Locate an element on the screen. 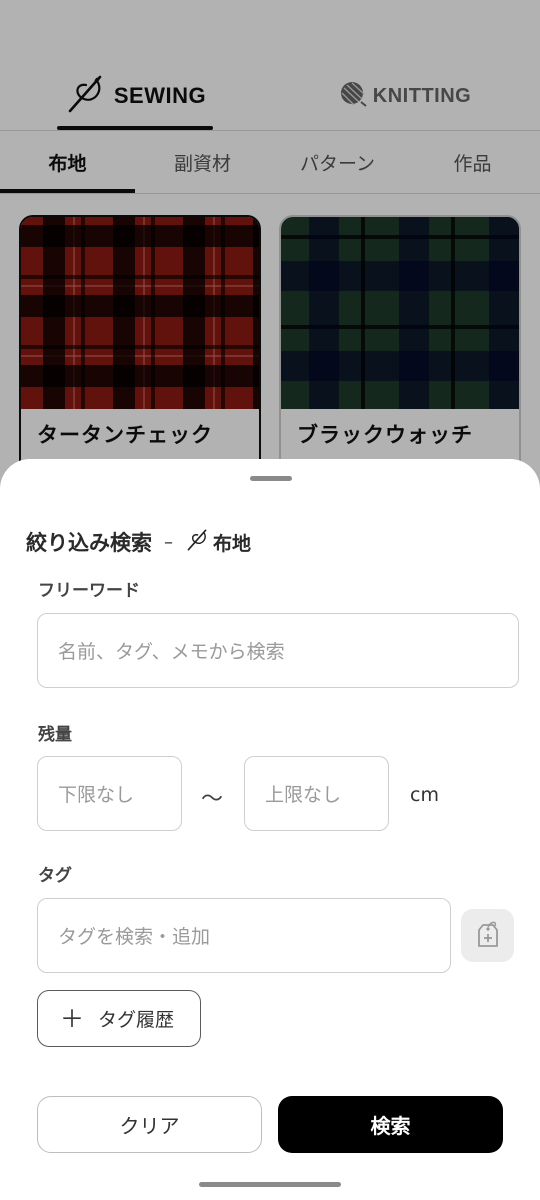 This screenshot has height=1200, width=540. tag-search-input: タグを検索・追加 is located at coordinates (244, 935).